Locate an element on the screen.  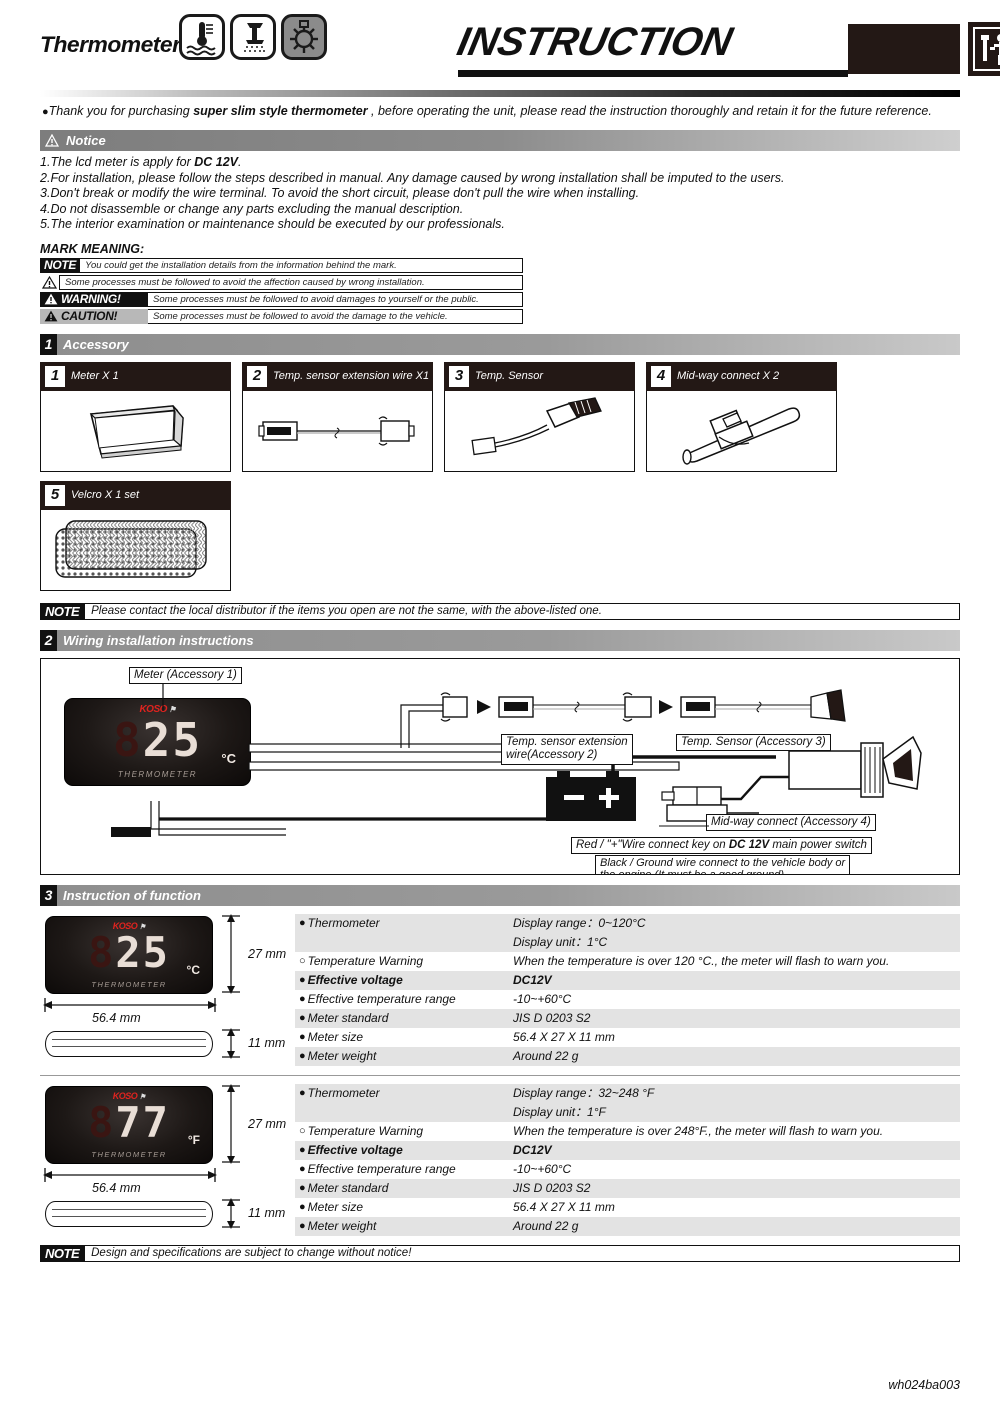
fahrenheit-depth-label: 11 mm is located at coordinates (267, 1212).